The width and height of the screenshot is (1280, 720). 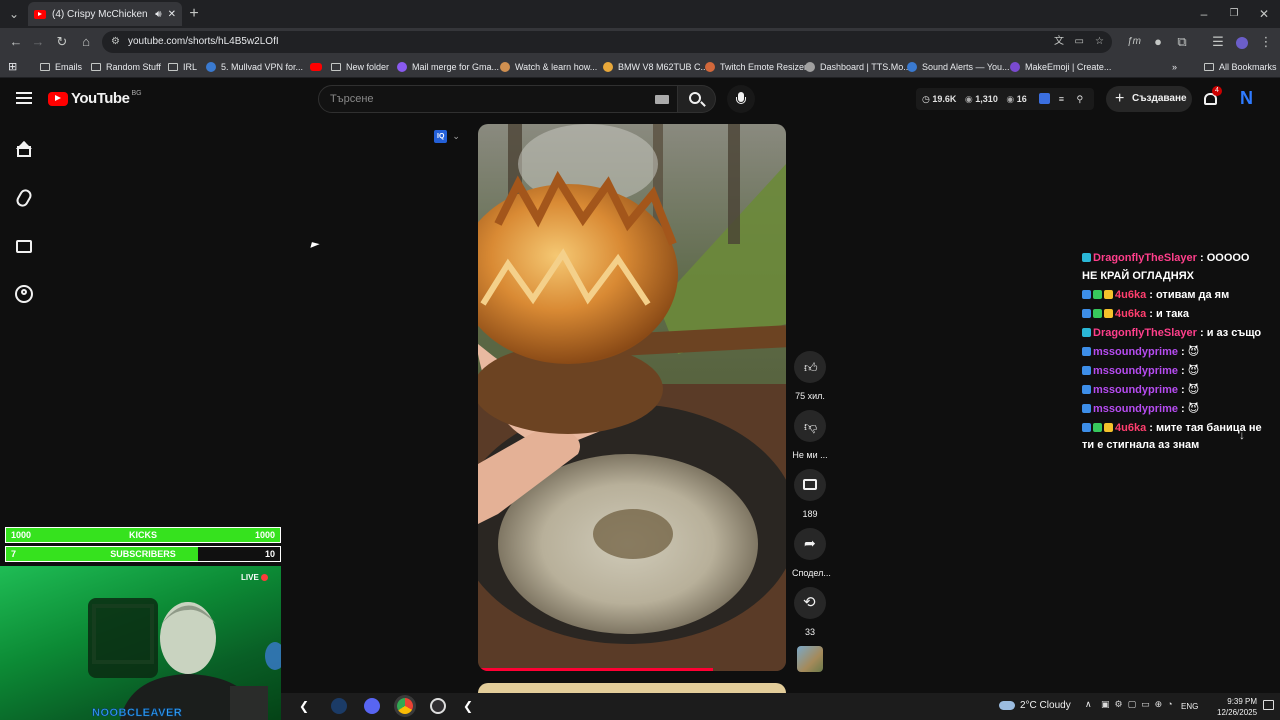 What do you see at coordinates (62, 42) in the screenshot?
I see `reload-icon: ↻` at bounding box center [62, 42].